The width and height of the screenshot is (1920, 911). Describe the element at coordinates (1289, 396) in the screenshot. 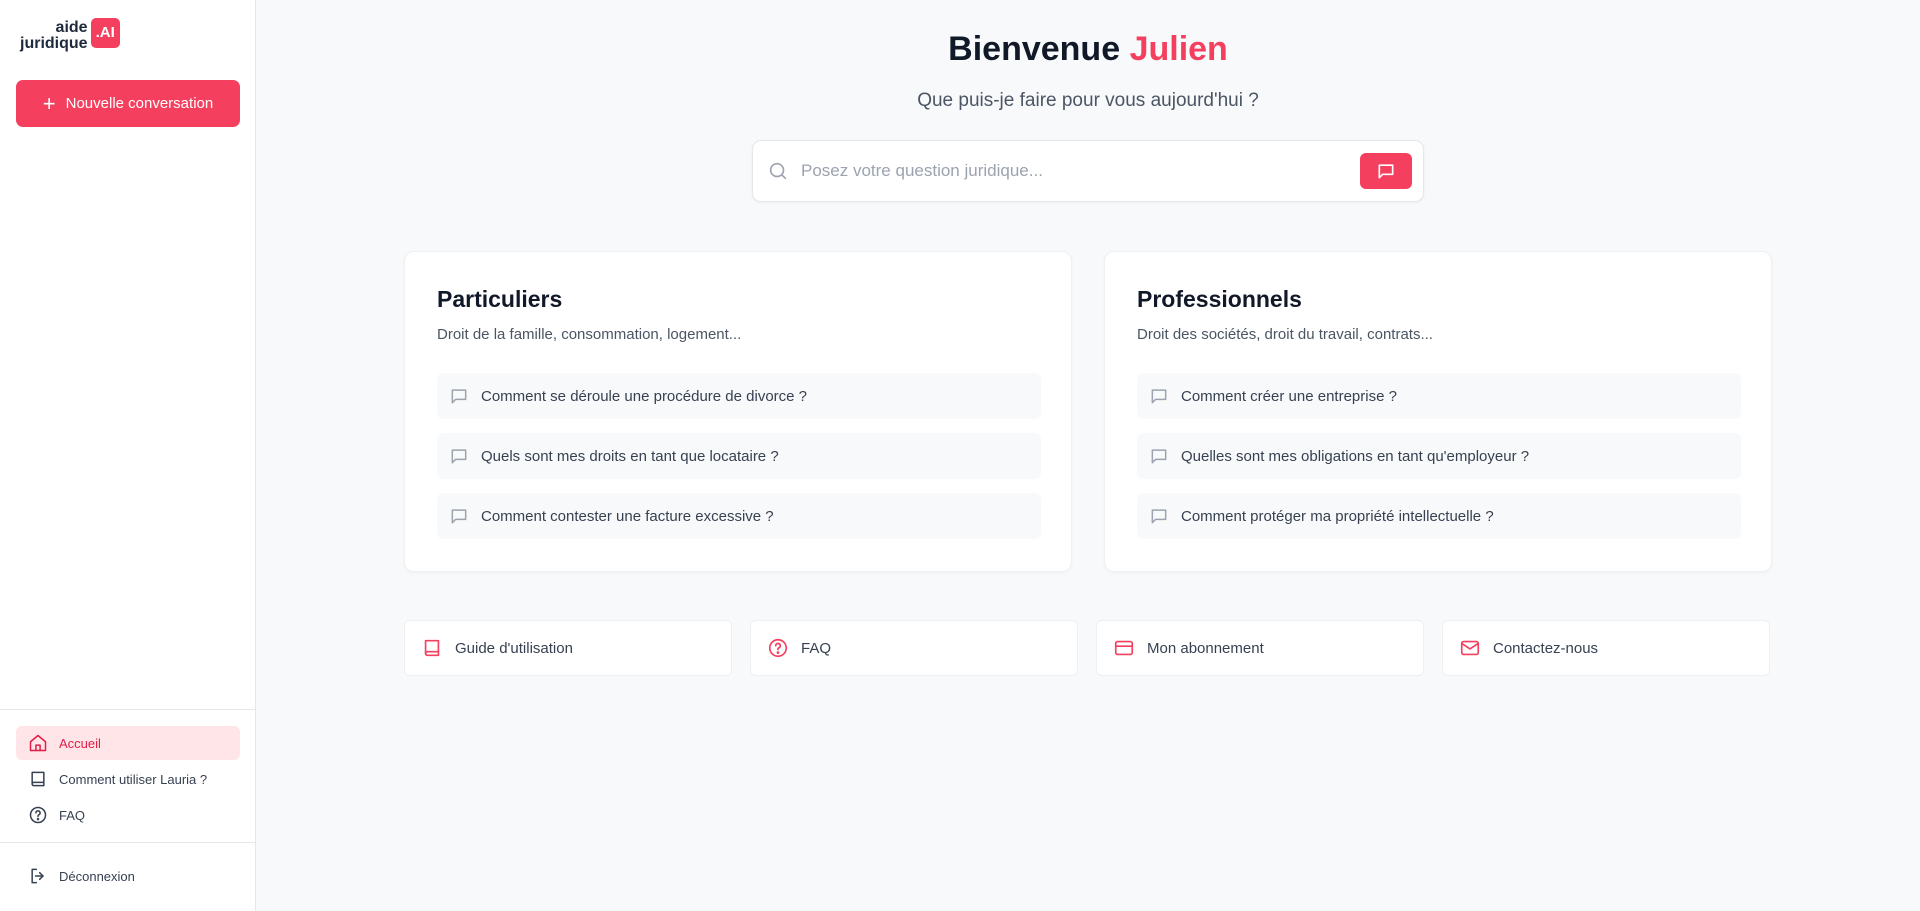

I see `question-text: Comment créer une entreprise ?` at that location.